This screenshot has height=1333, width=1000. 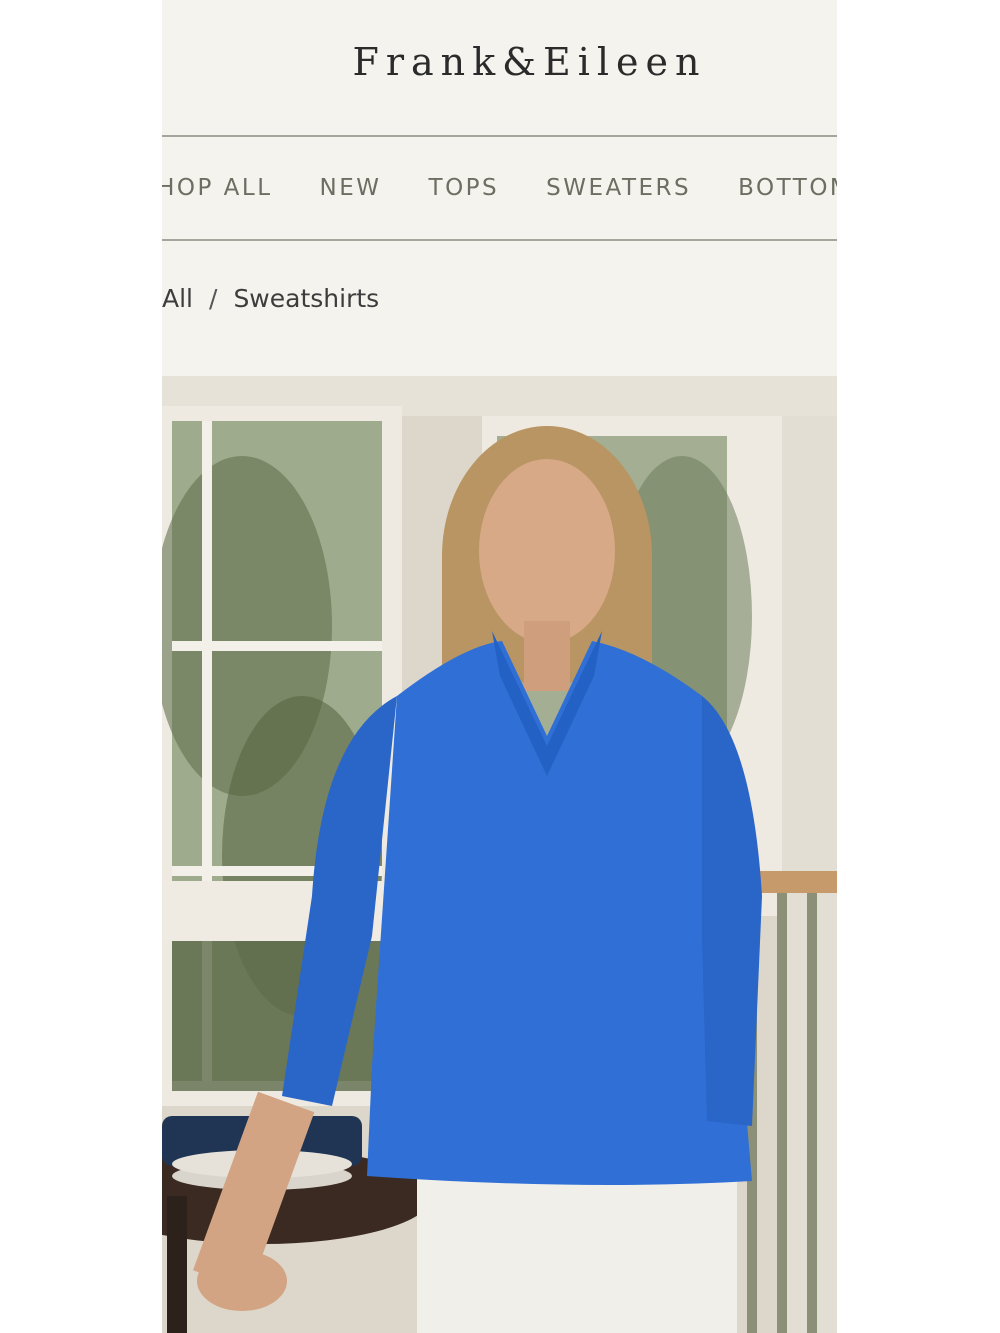 I want to click on brand-logo: Frank&Eileen, so click(x=499, y=62).